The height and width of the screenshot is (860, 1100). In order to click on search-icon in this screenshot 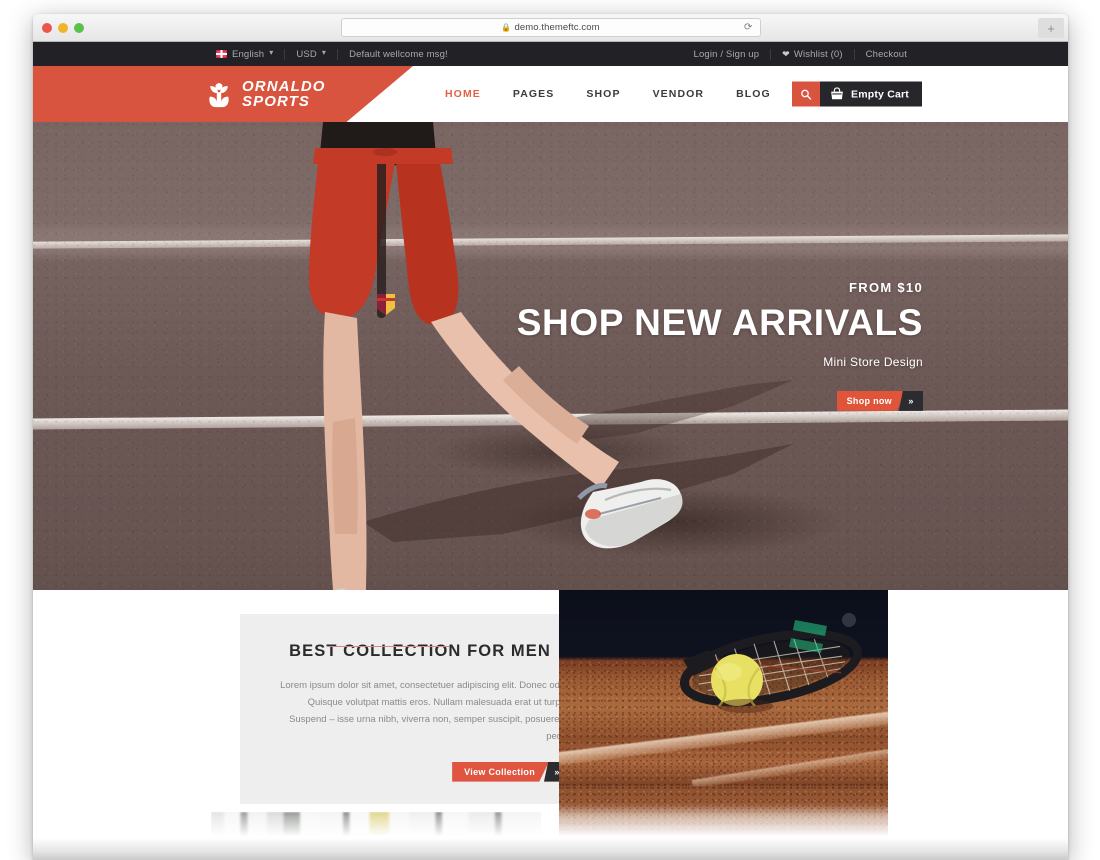, I will do `click(806, 94)`.